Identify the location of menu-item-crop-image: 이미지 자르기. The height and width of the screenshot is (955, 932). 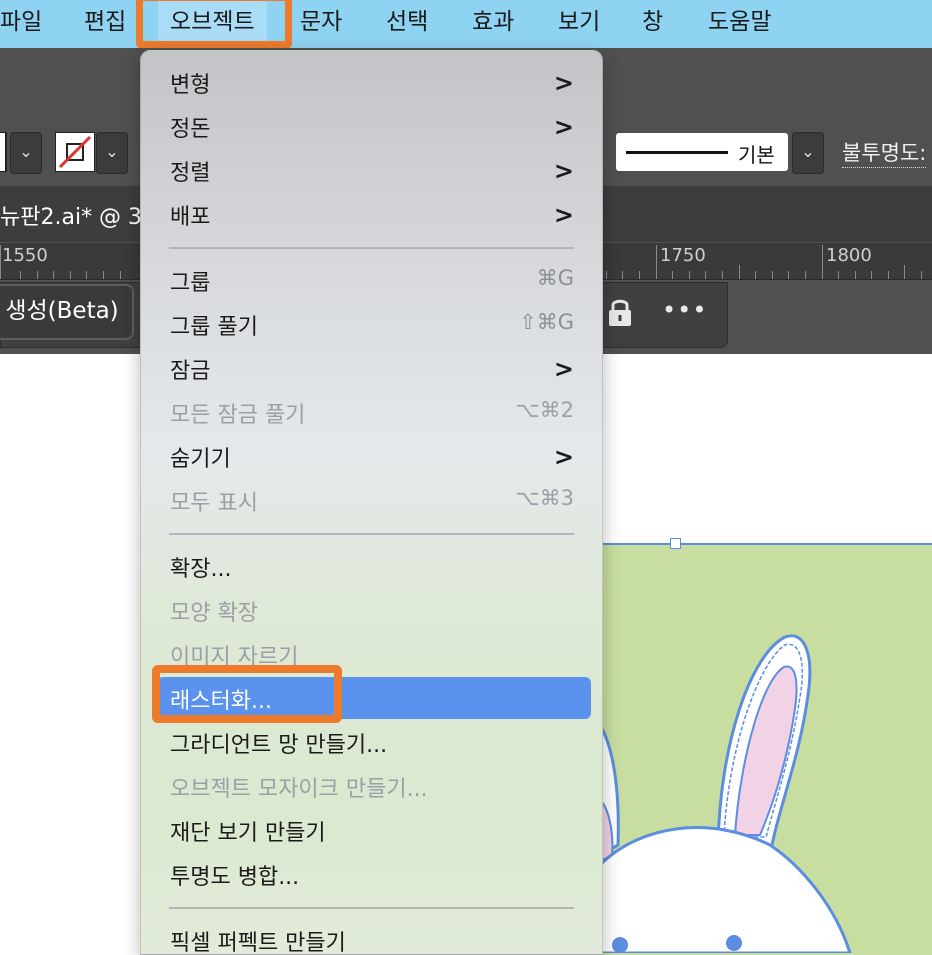
(371, 655).